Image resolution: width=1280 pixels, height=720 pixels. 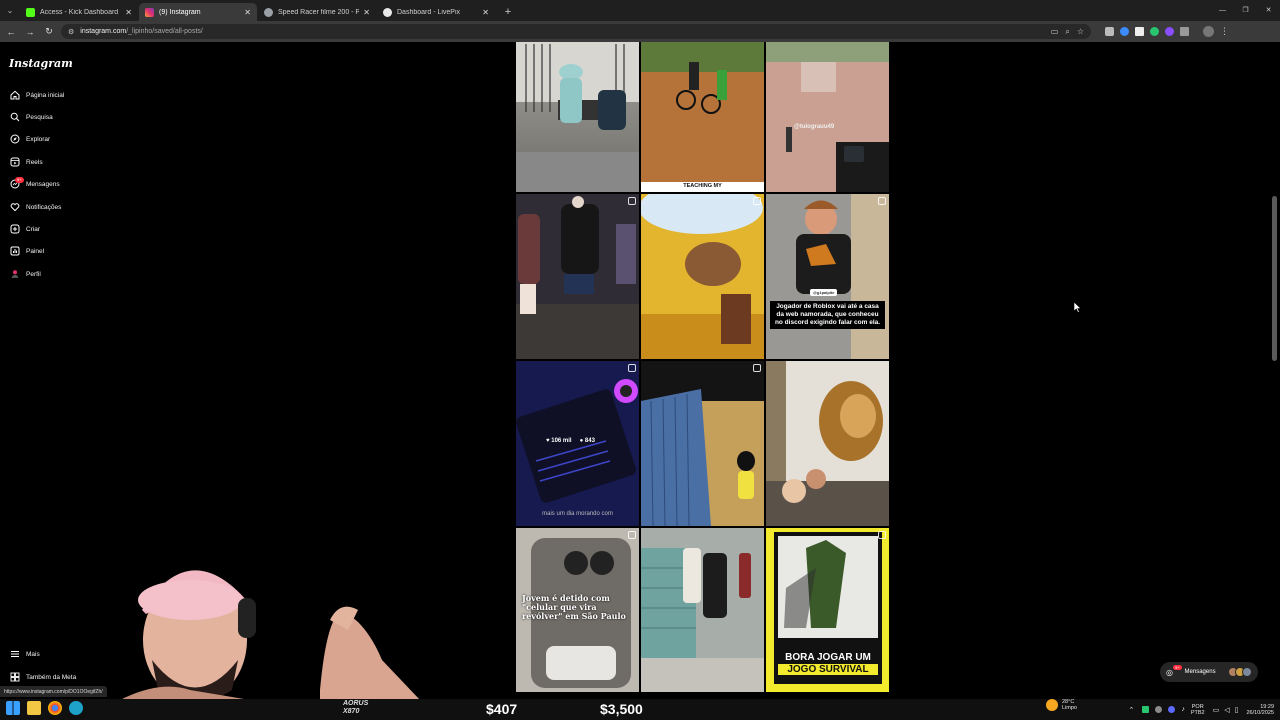 I want to click on browser-menu-icon: ⋮, so click(x=1224, y=31).